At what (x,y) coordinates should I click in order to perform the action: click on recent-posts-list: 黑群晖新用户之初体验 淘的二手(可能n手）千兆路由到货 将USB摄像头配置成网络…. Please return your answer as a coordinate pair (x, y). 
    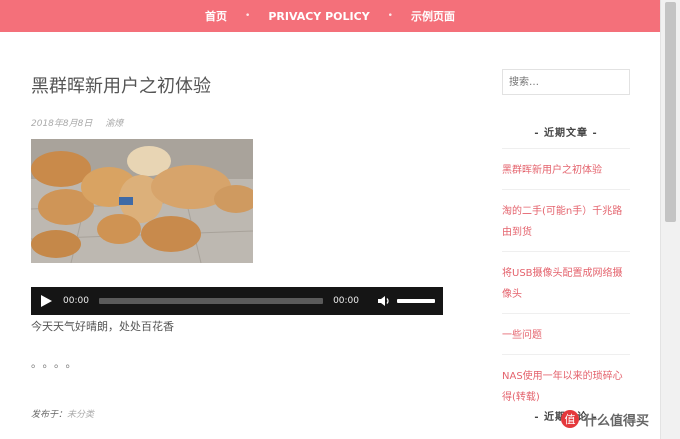
    Looking at the image, I should click on (566, 282).